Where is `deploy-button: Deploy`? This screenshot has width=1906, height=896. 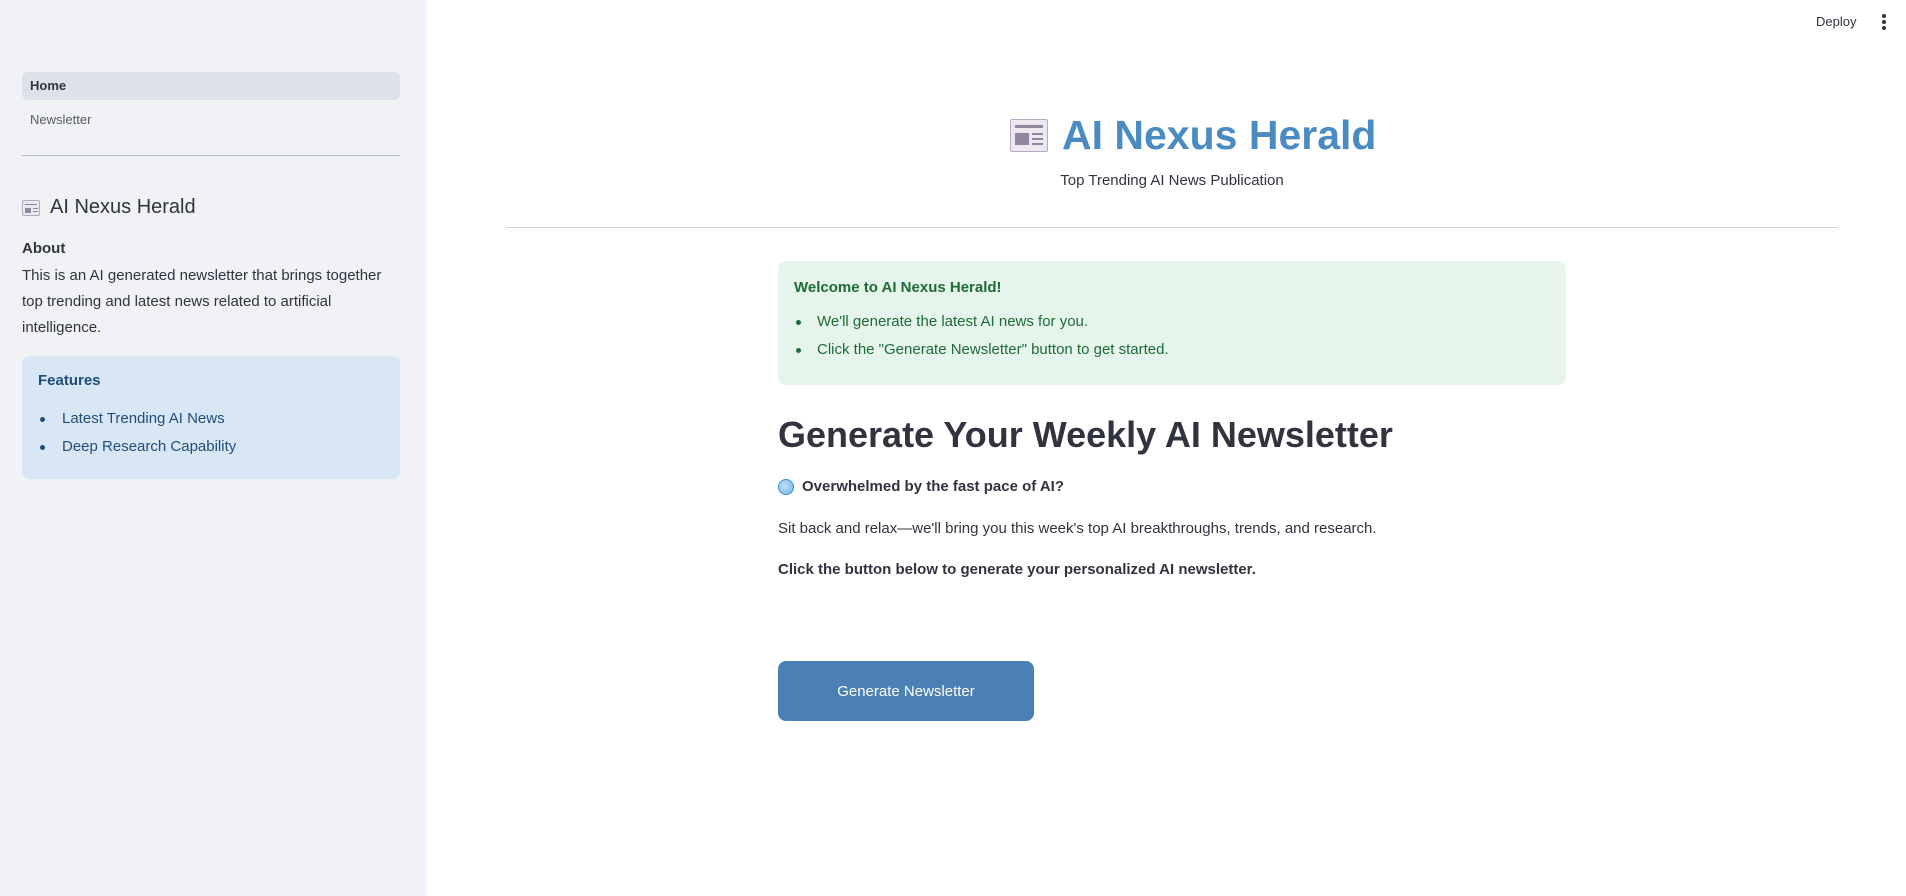 deploy-button: Deploy is located at coordinates (1836, 21).